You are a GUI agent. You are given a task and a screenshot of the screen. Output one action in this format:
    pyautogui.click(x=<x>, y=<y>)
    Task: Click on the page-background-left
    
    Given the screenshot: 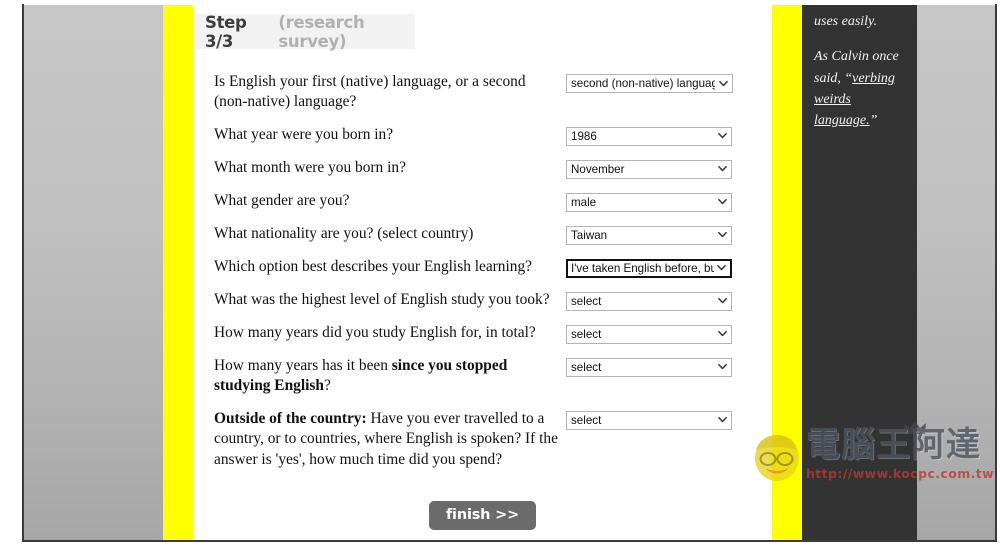 What is the action you would take?
    pyautogui.click(x=93, y=272)
    